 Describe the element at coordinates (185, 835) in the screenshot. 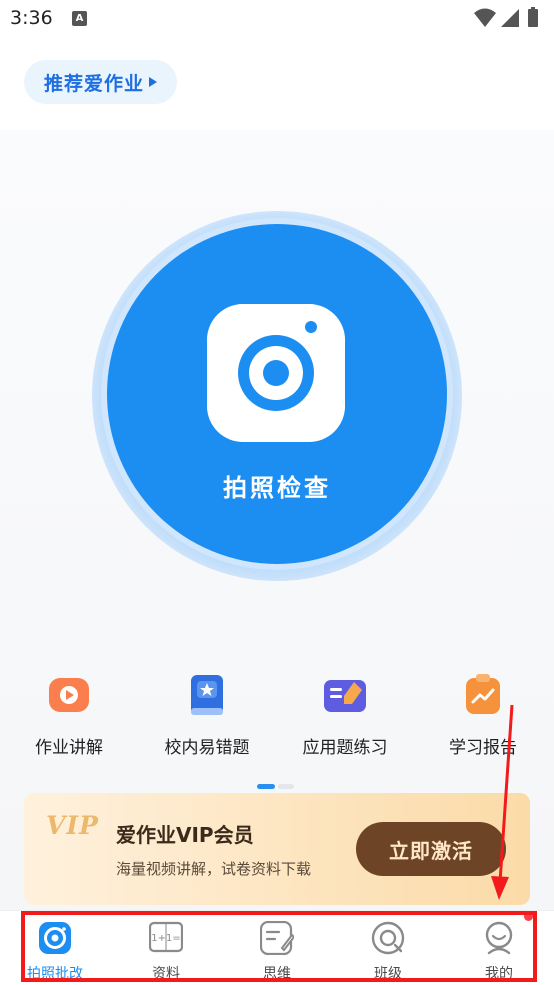

I see `vip-title: 爱作业VIP会员` at that location.